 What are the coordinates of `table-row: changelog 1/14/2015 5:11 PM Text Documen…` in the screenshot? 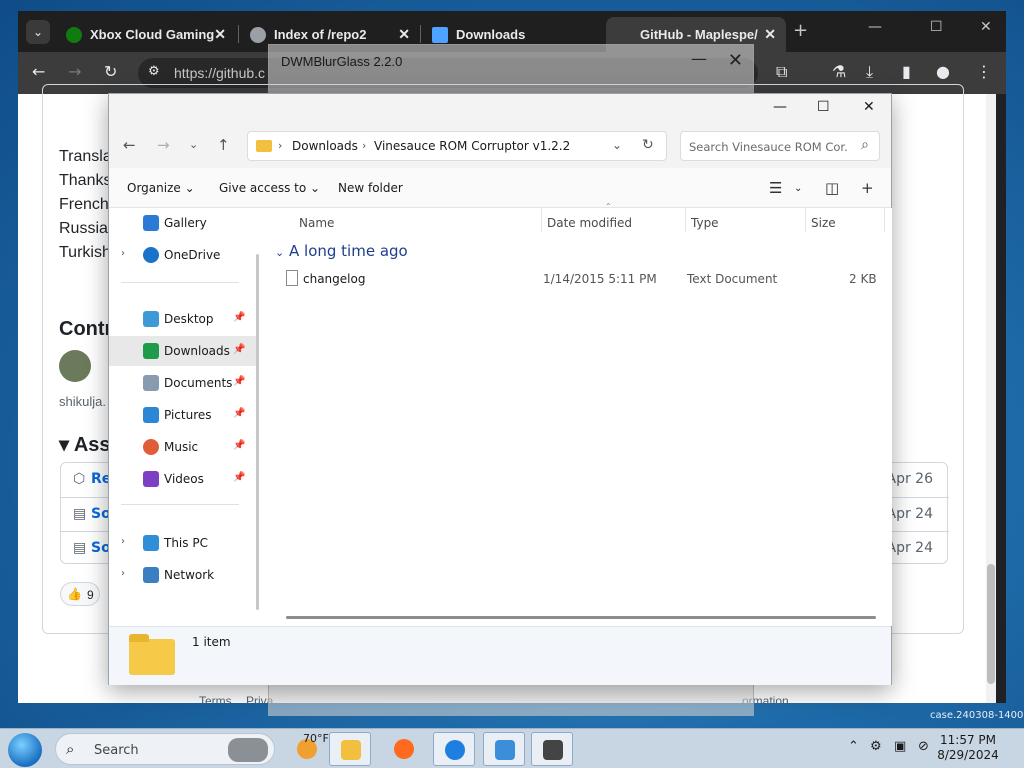 It's located at (580, 279).